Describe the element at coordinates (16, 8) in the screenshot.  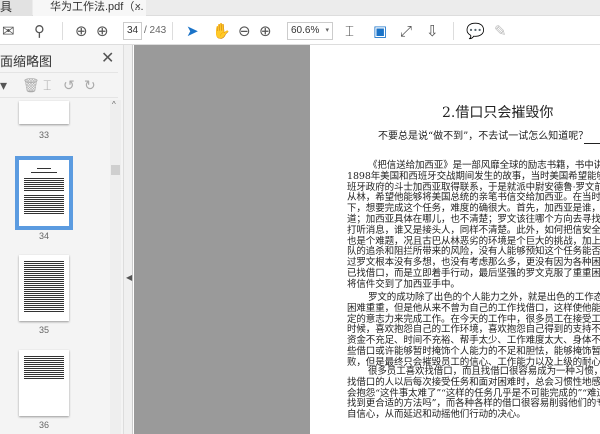
I see `tab-tools: 工具` at that location.